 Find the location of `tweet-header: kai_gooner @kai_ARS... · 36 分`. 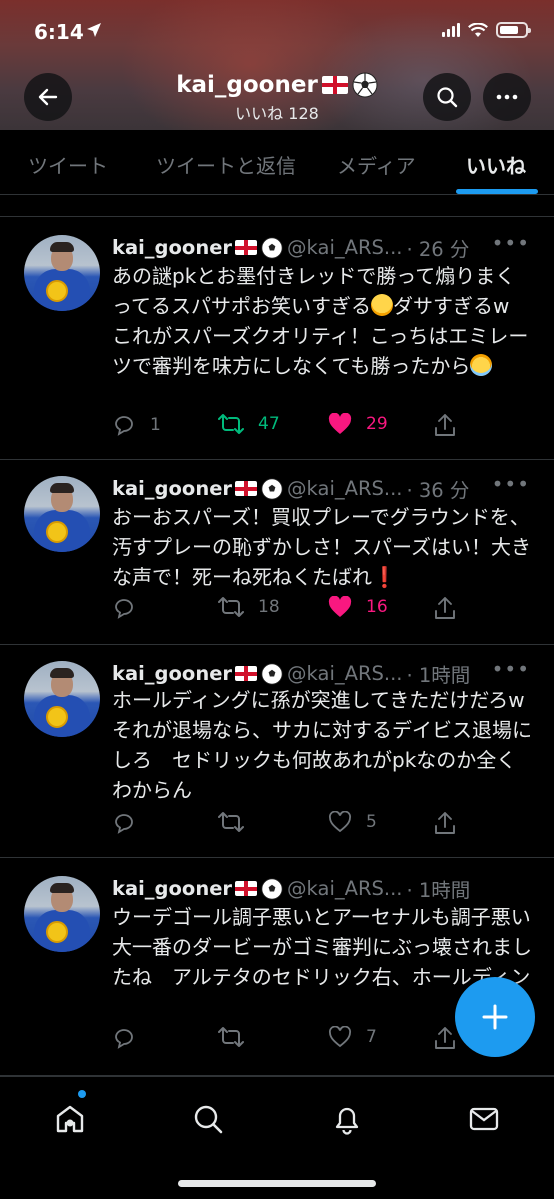

tweet-header: kai_gooner @kai_ARS... · 36 分 is located at coordinates (290, 488).